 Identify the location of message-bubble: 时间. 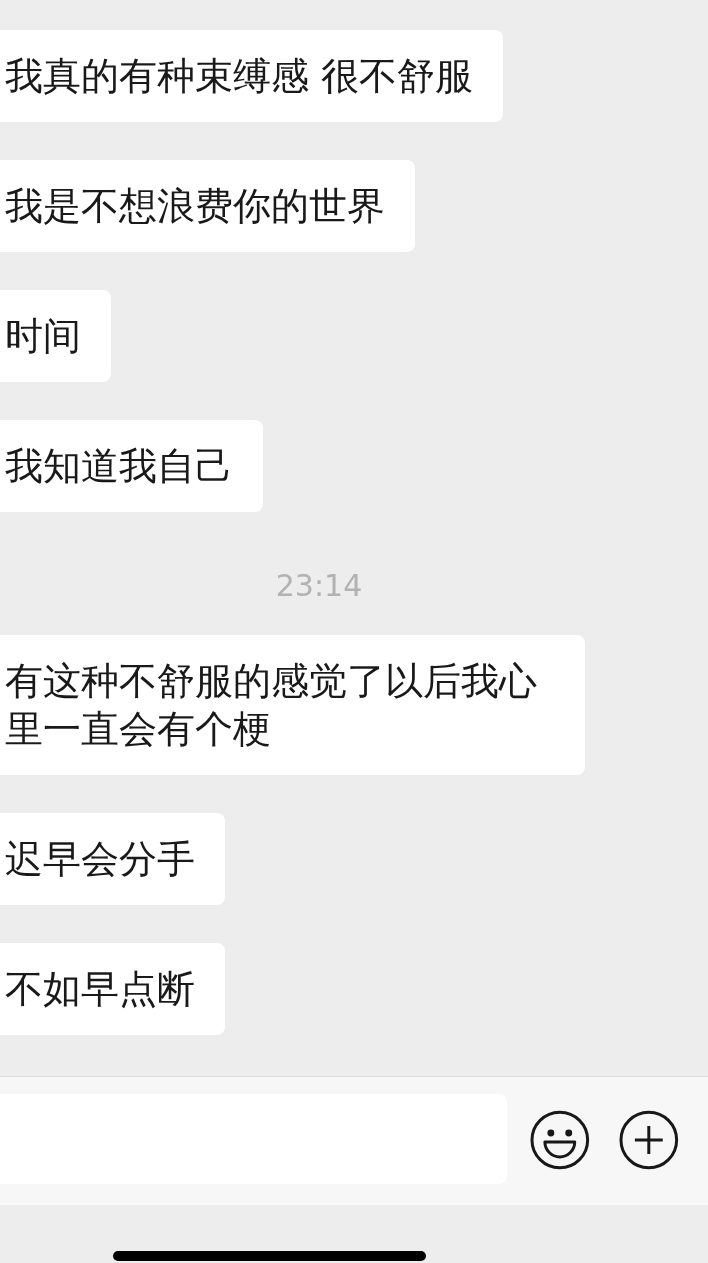
(55, 336).